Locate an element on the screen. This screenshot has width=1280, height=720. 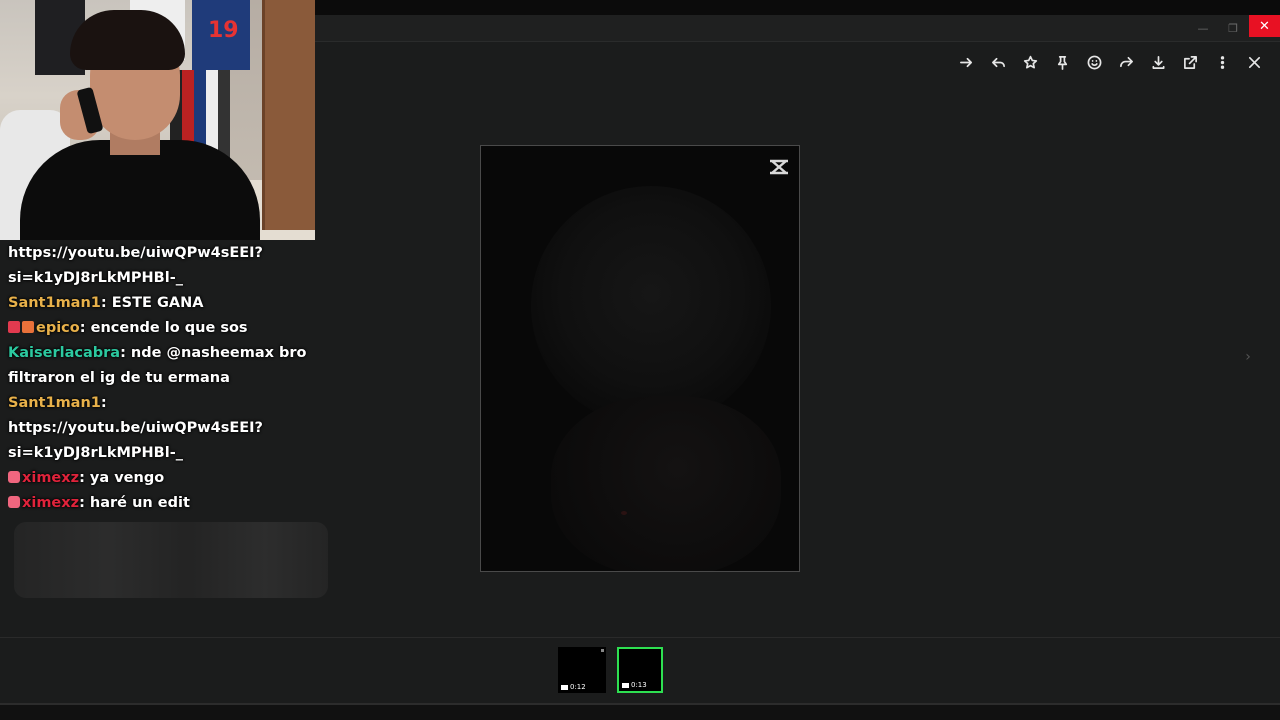
video-duration: 0:12 is located at coordinates (573, 687).